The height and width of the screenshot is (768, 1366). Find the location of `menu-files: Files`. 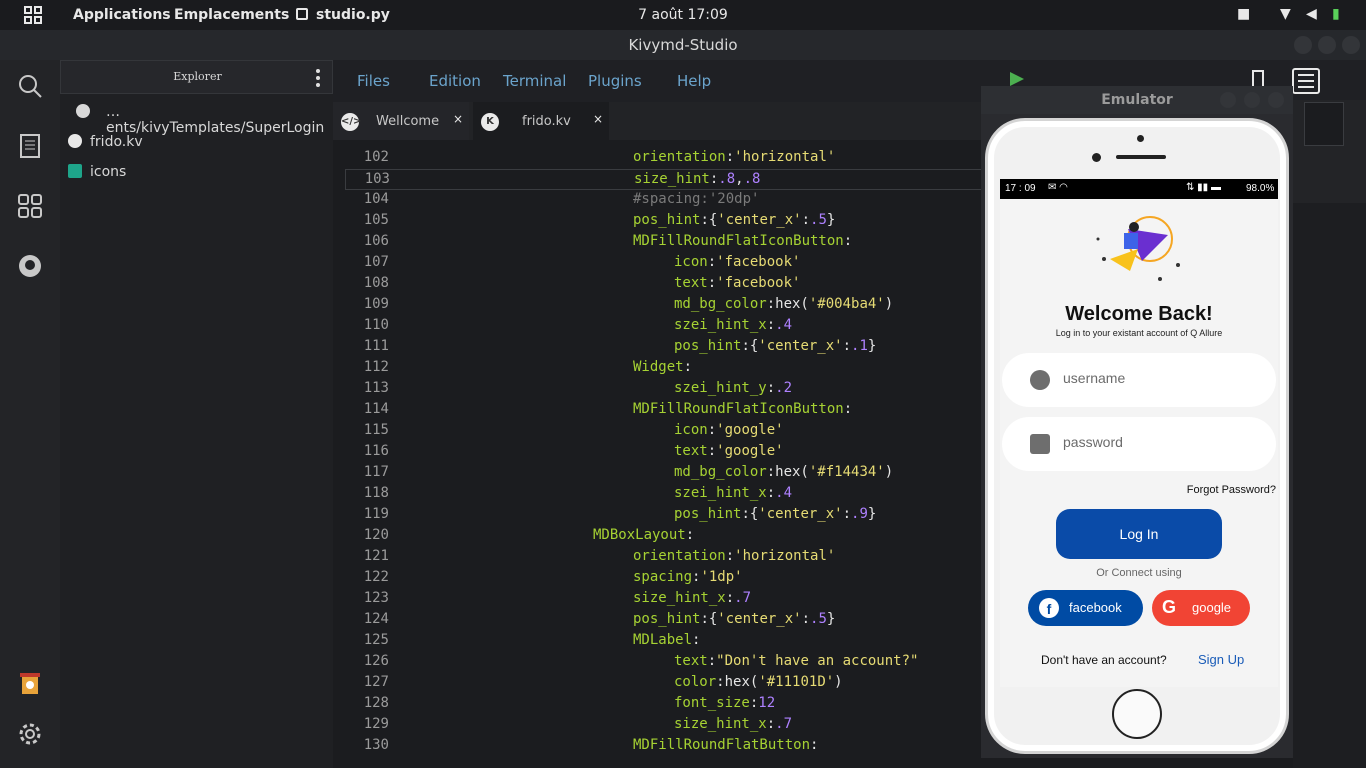

menu-files: Files is located at coordinates (373, 81).